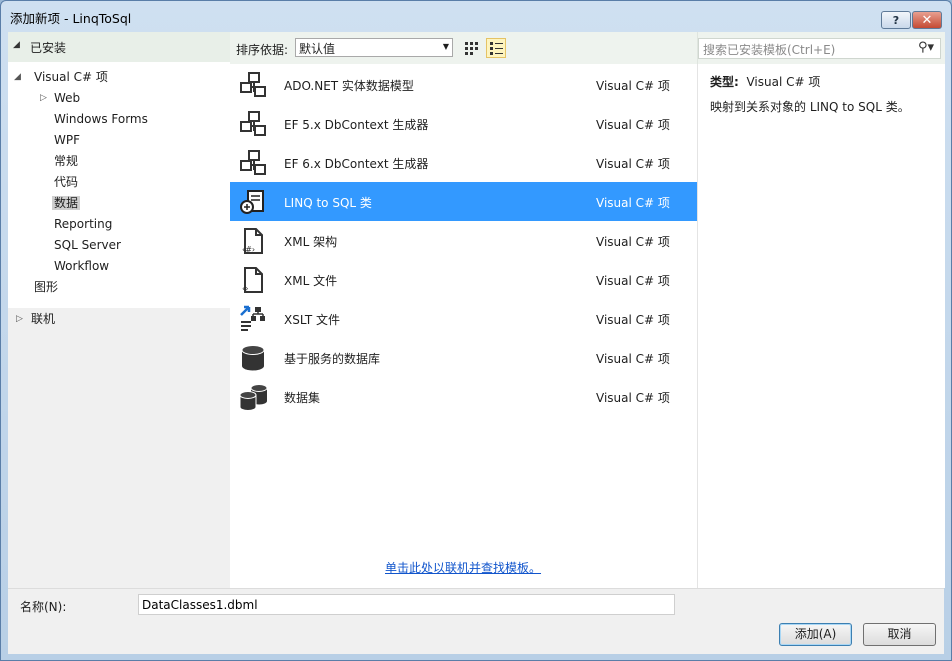 The image size is (952, 661). What do you see at coordinates (445, 46) in the screenshot?
I see `chevron-down-icon: ▼` at bounding box center [445, 46].